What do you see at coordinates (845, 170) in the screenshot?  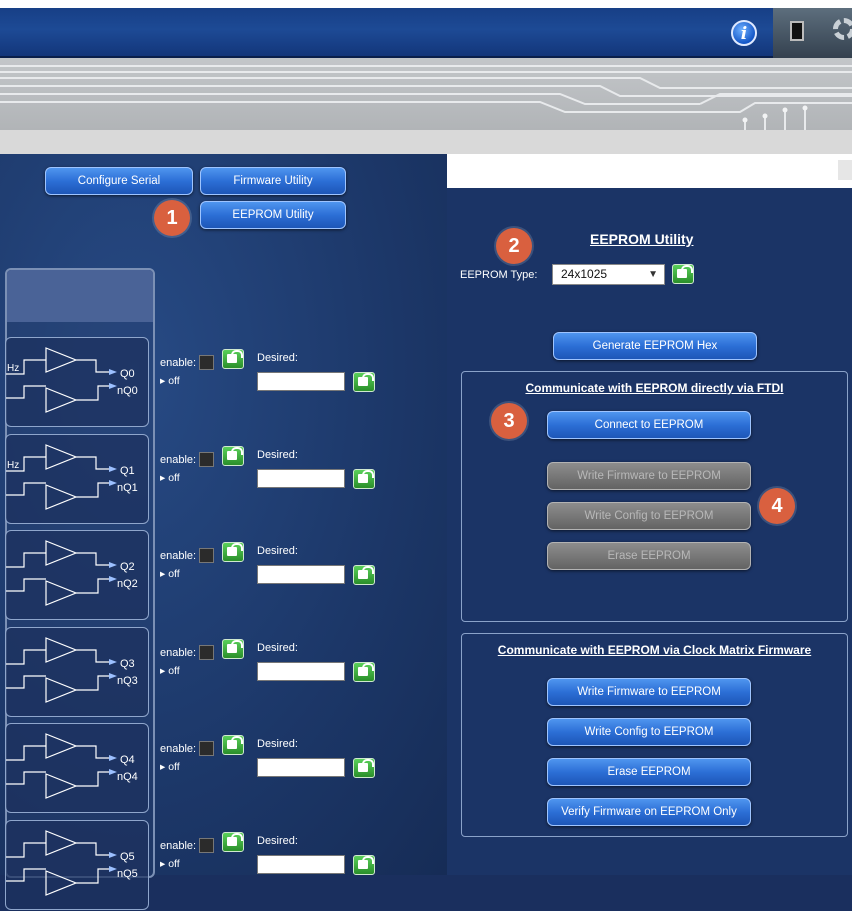 I see `scroll-handle` at bounding box center [845, 170].